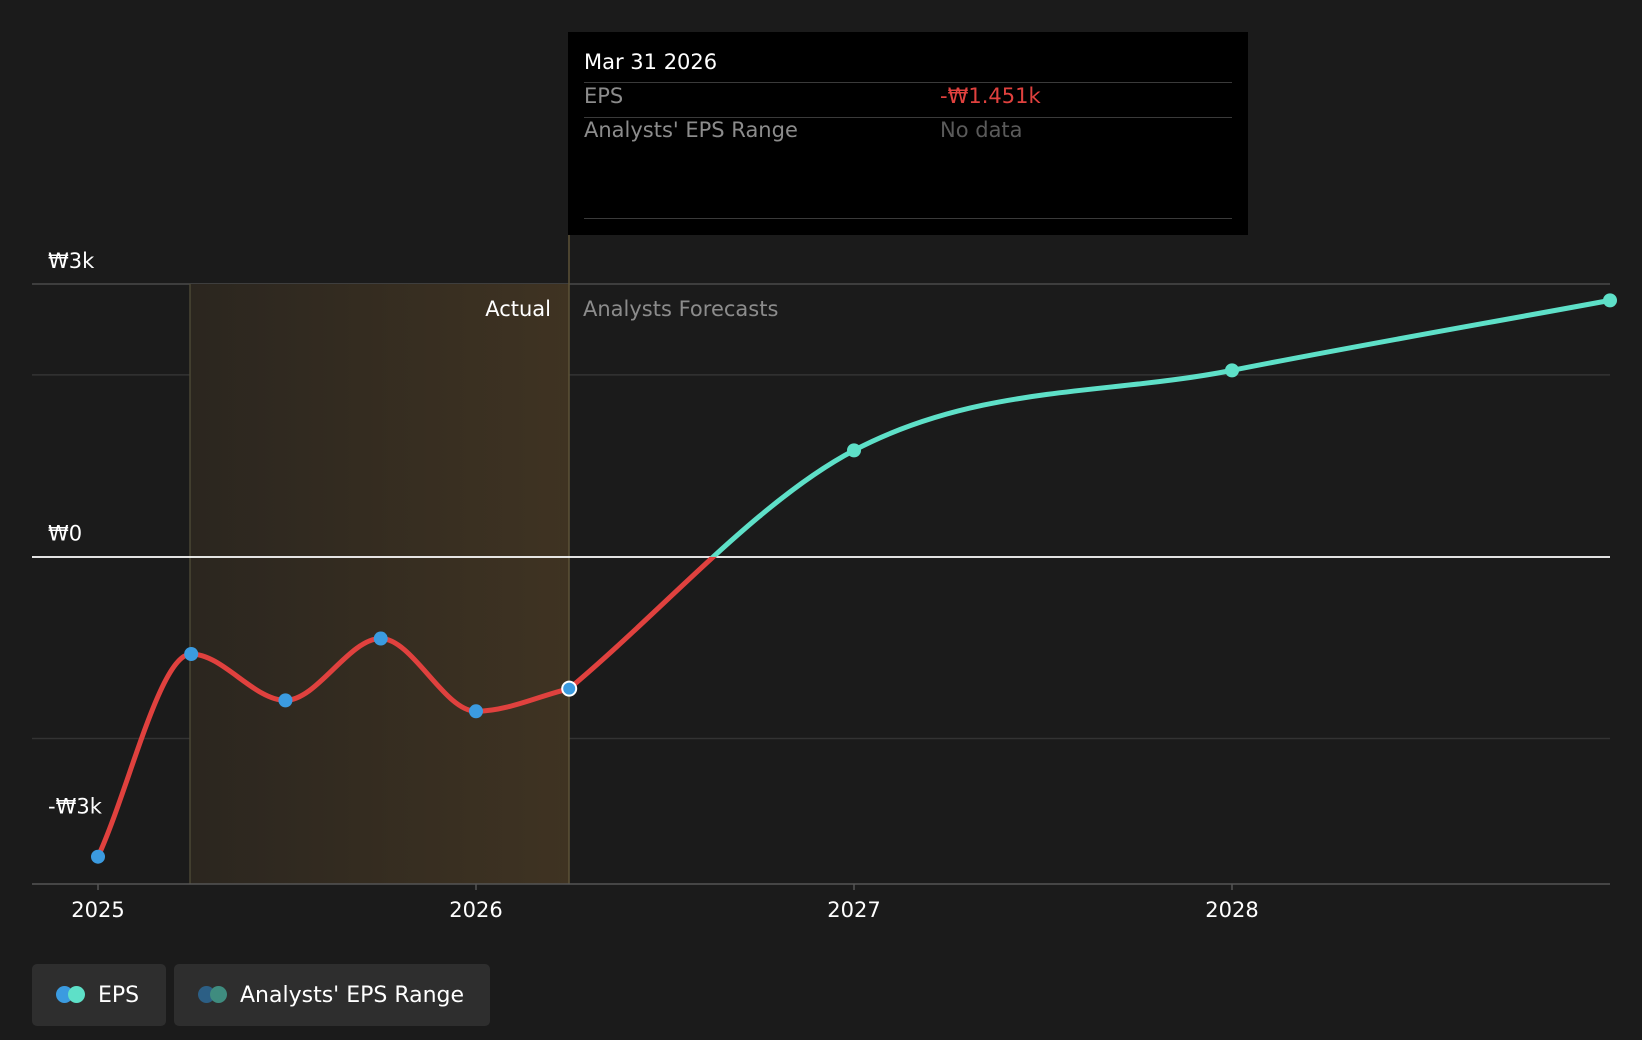 This screenshot has height=1040, width=1642. I want to click on x-tick-label: 2026, so click(475, 910).